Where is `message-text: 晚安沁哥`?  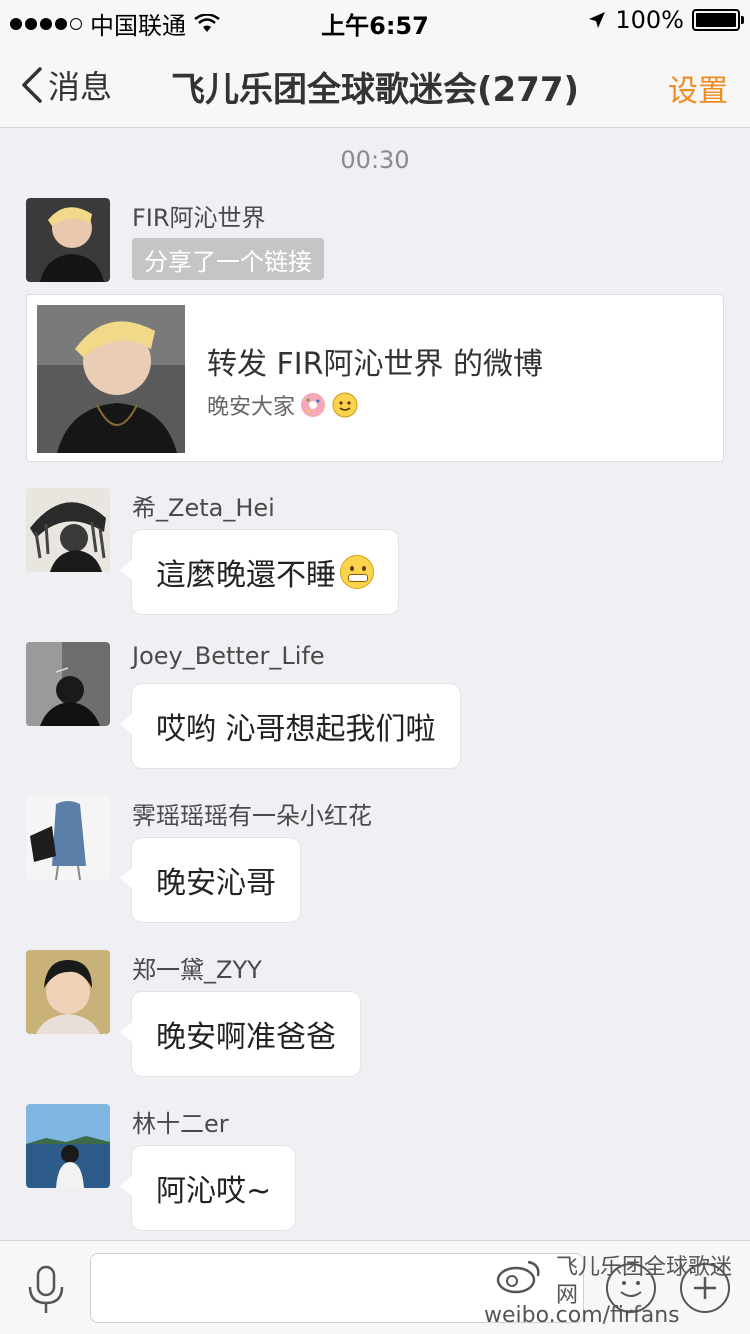 message-text: 晚安沁哥 is located at coordinates (216, 883).